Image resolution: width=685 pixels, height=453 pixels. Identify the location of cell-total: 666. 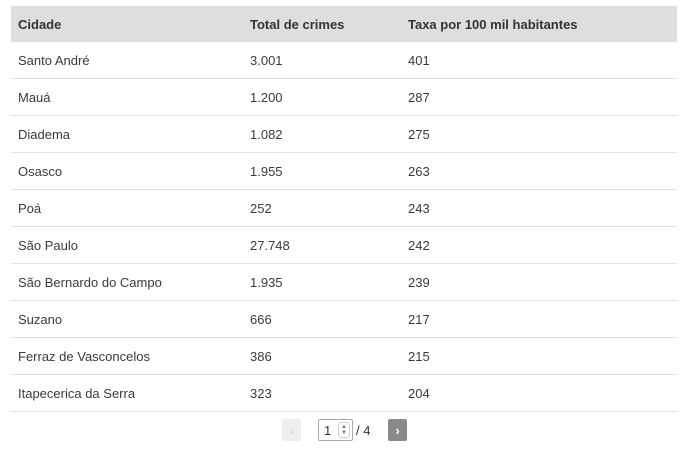
(322, 319).